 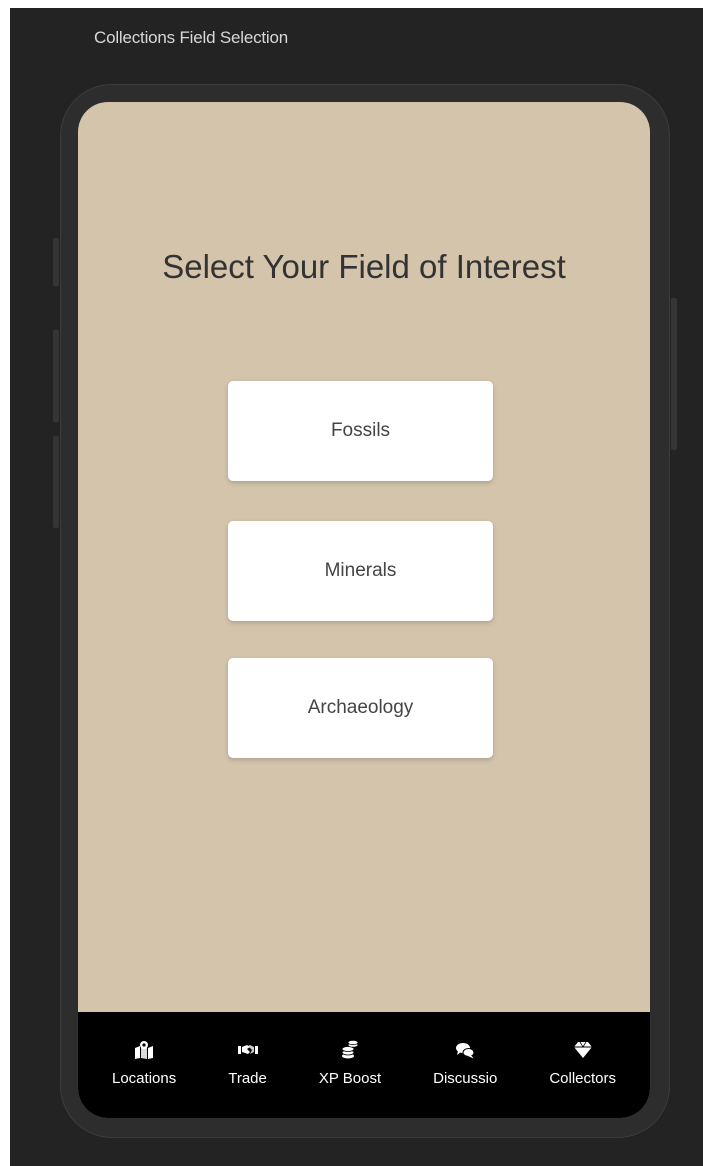 What do you see at coordinates (191, 37) in the screenshot?
I see `frame-title: Collections Field Selection` at bounding box center [191, 37].